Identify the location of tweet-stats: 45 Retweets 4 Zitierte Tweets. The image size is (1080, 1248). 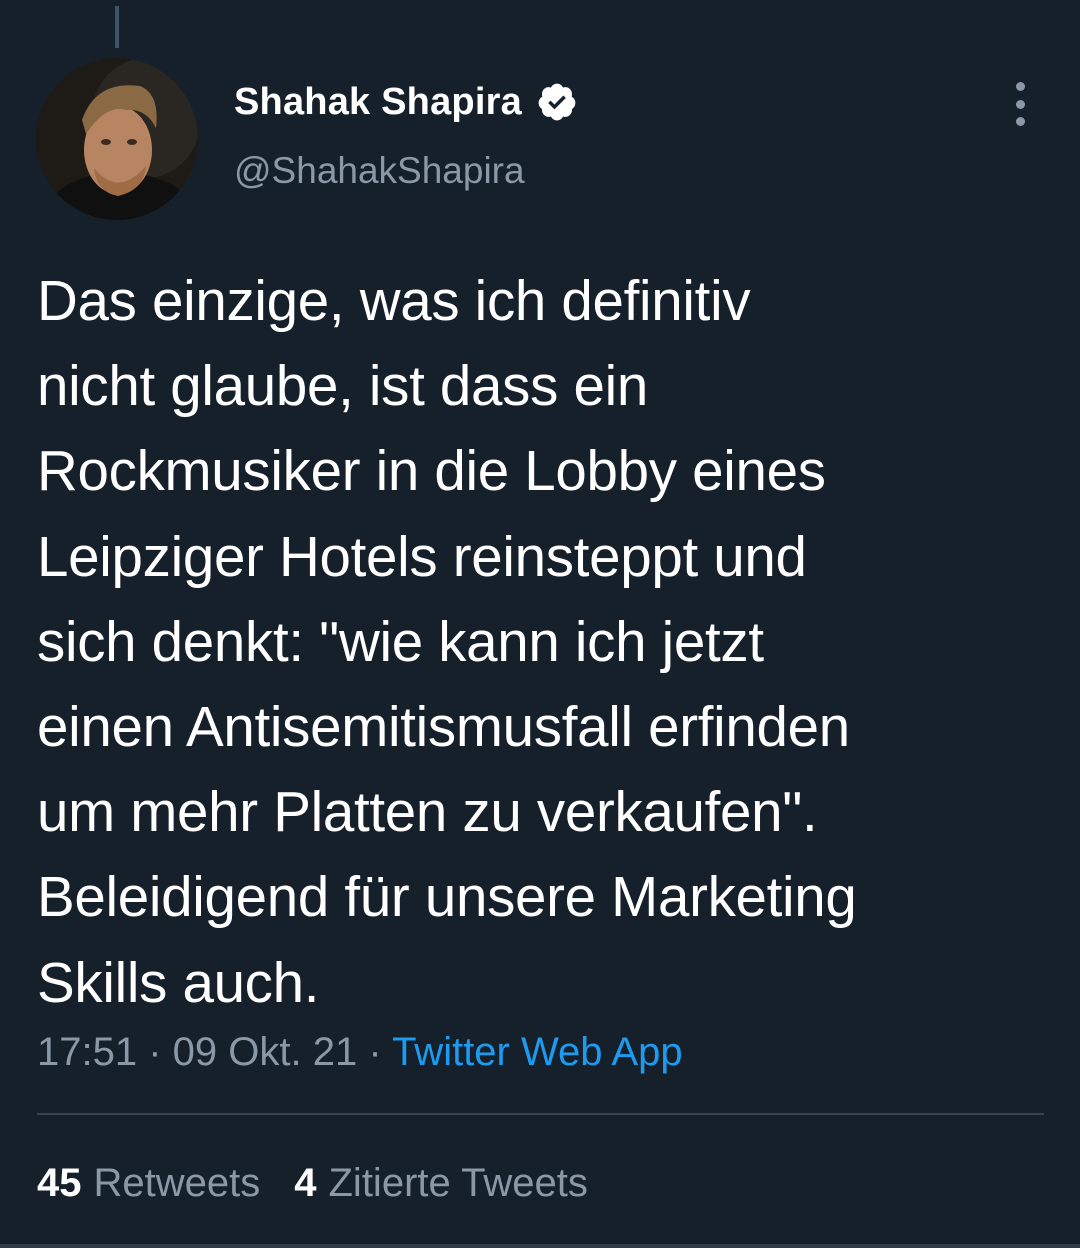
(329, 1183).